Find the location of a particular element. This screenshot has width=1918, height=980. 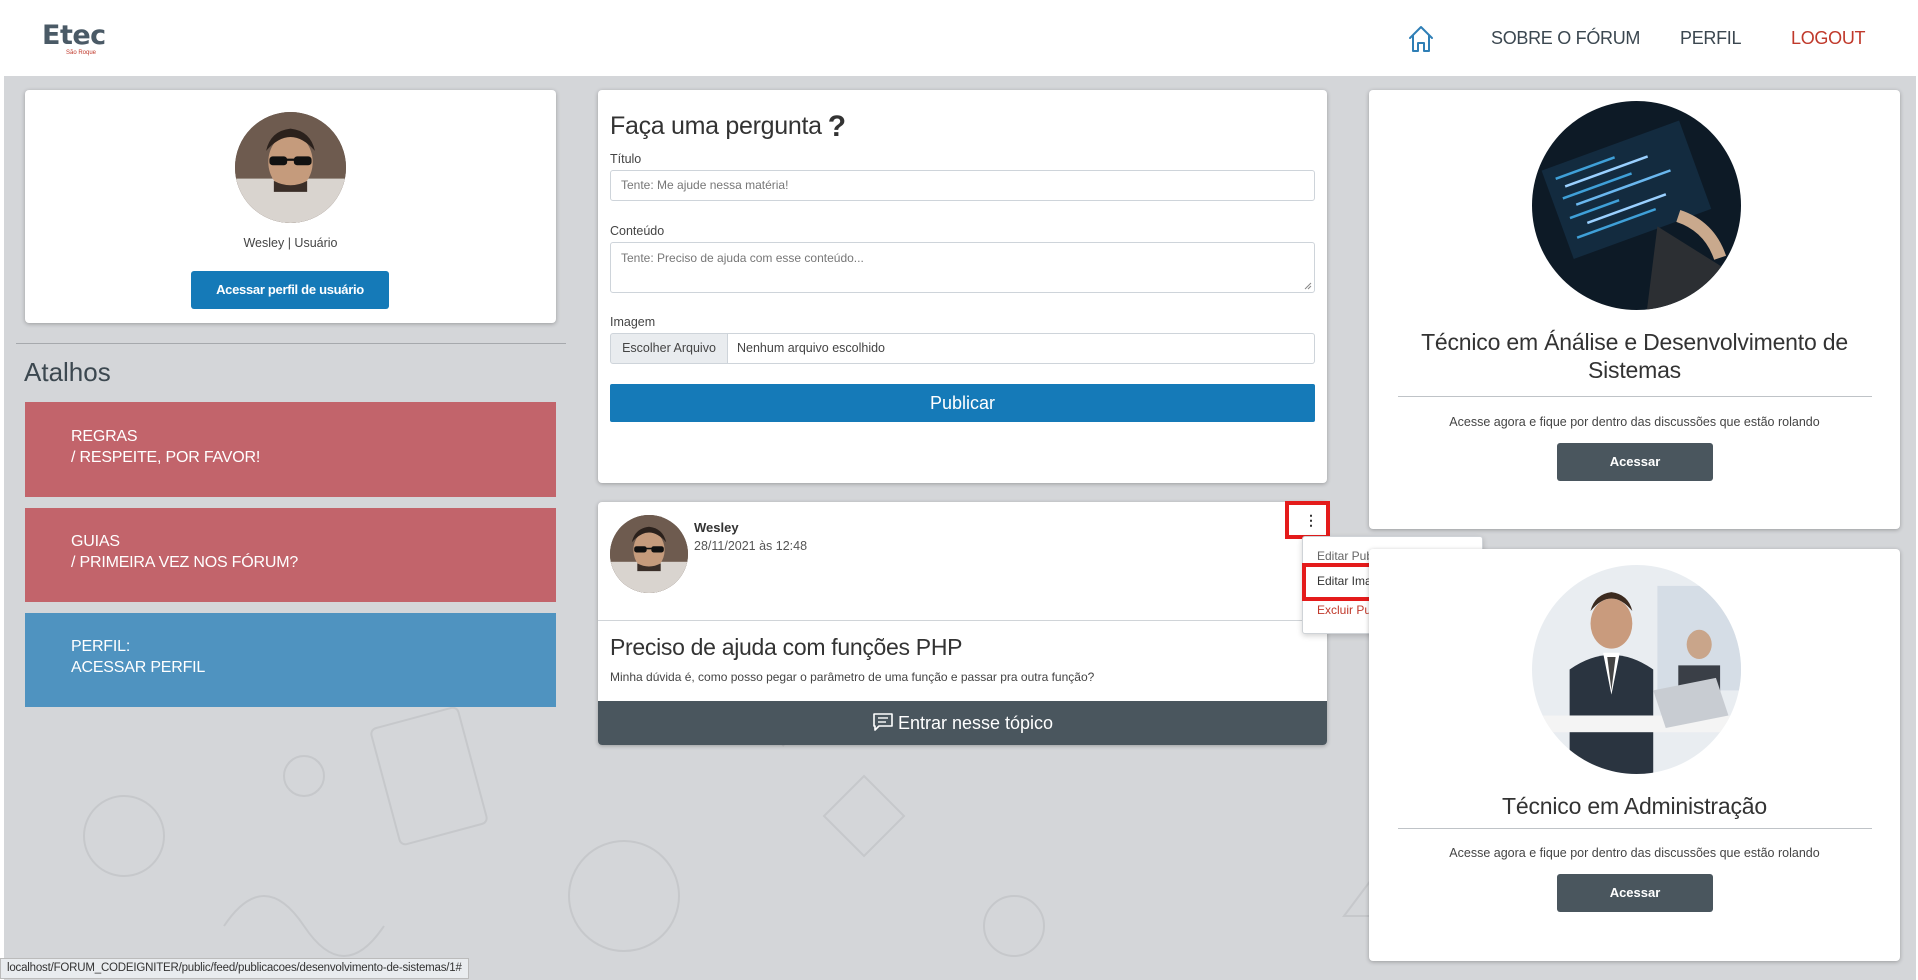

resize-grip-icon is located at coordinates (1308, 286).